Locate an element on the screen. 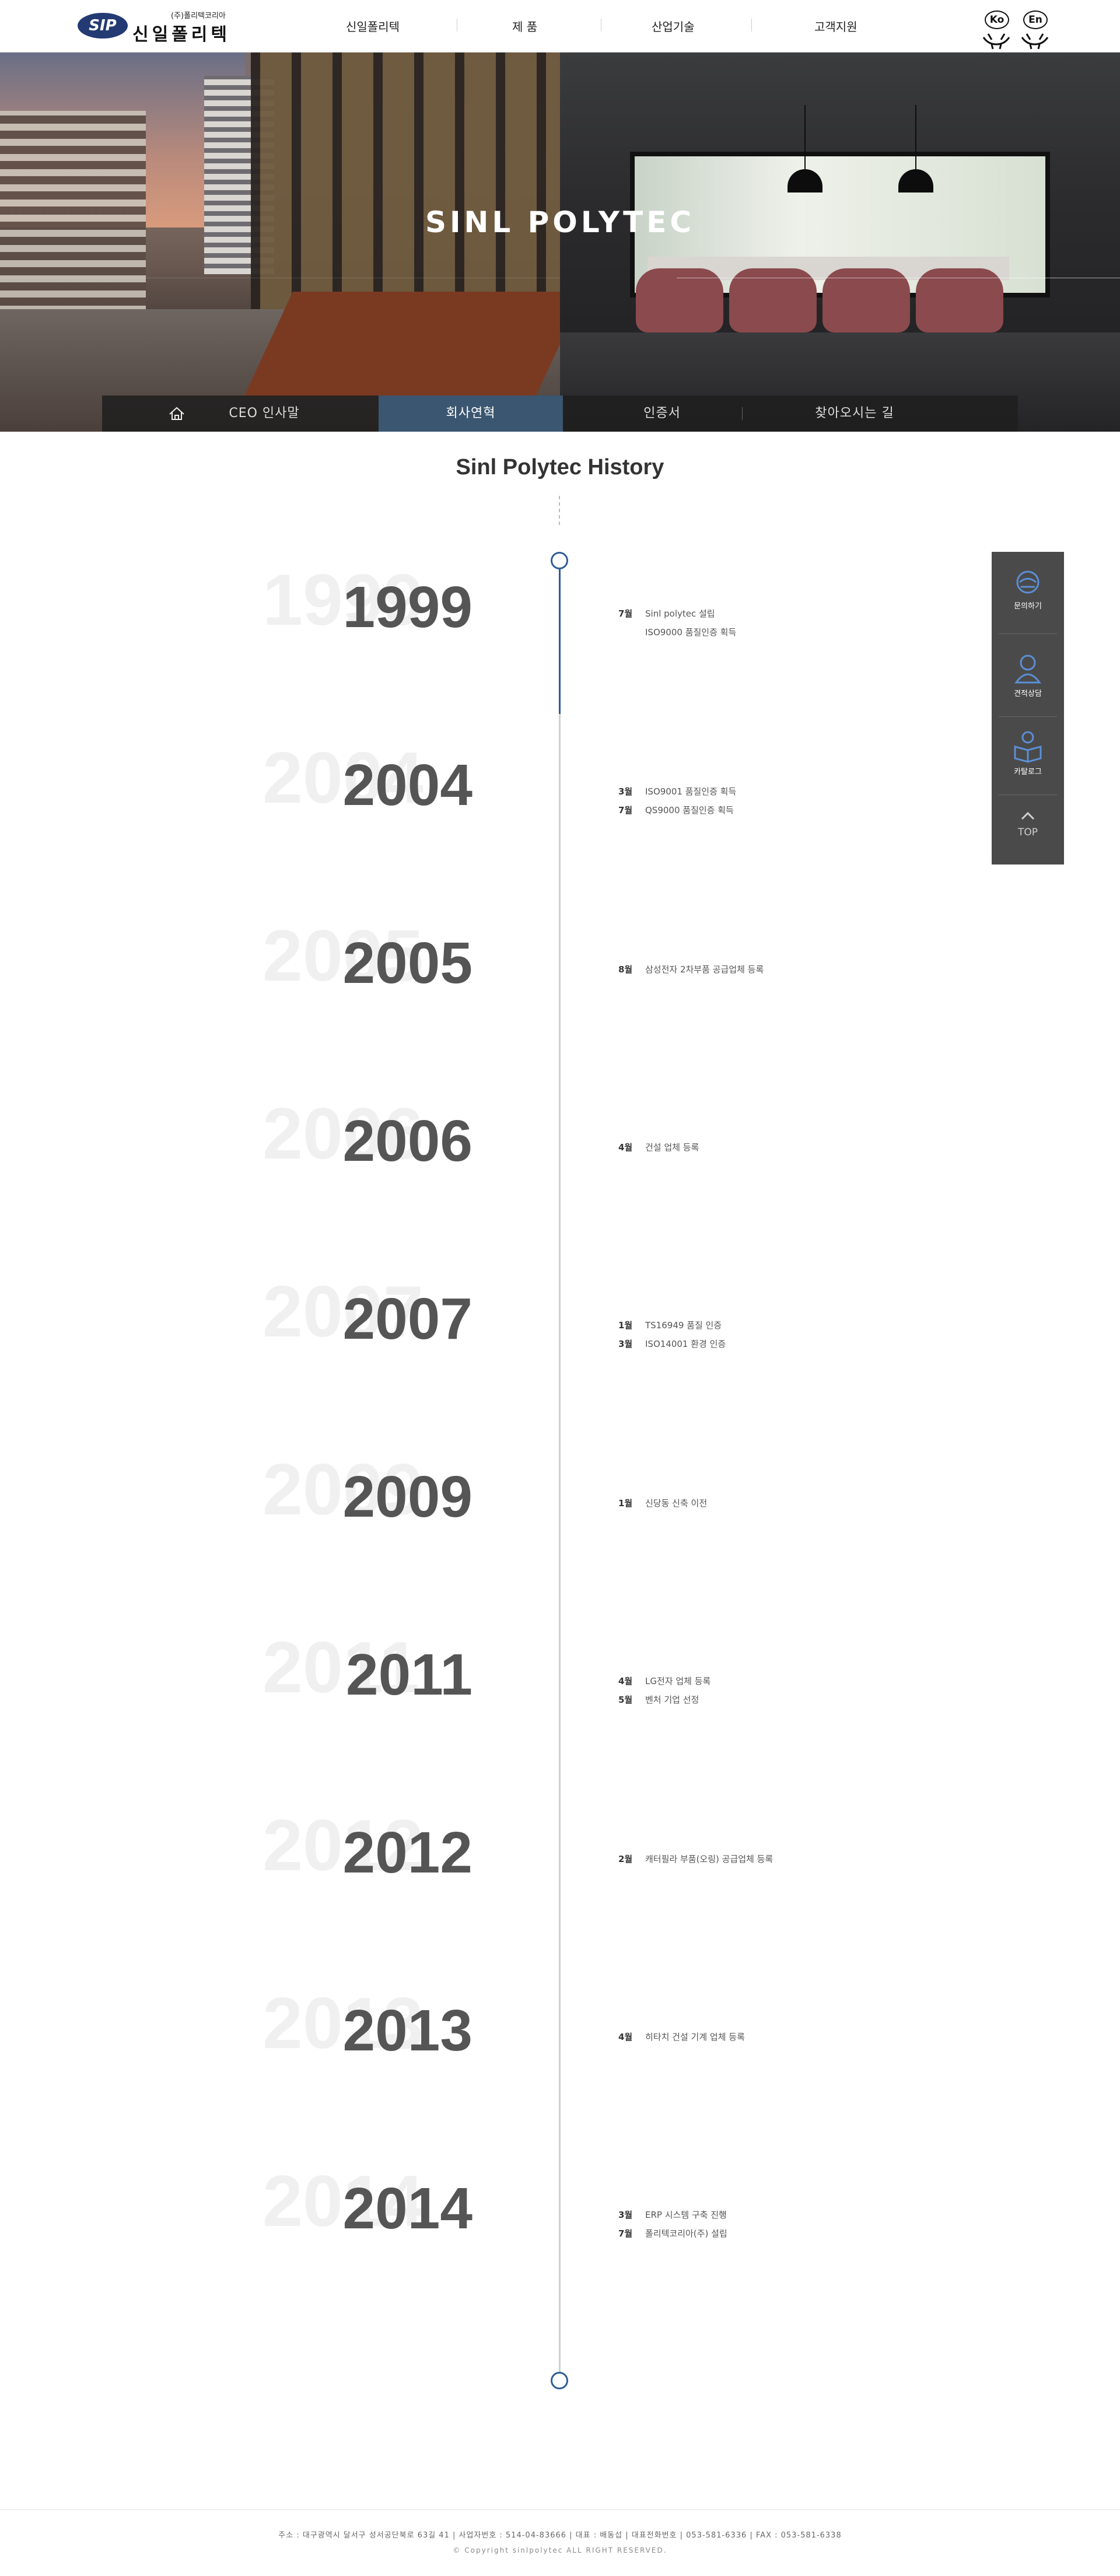  logo-name: 신일폴리텍 is located at coordinates (181, 34).